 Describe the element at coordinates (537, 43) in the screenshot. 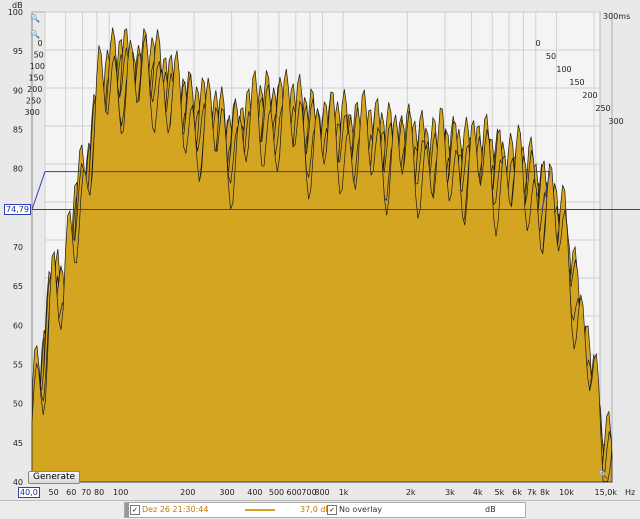

I see `z-tick-label-right: 0` at that location.